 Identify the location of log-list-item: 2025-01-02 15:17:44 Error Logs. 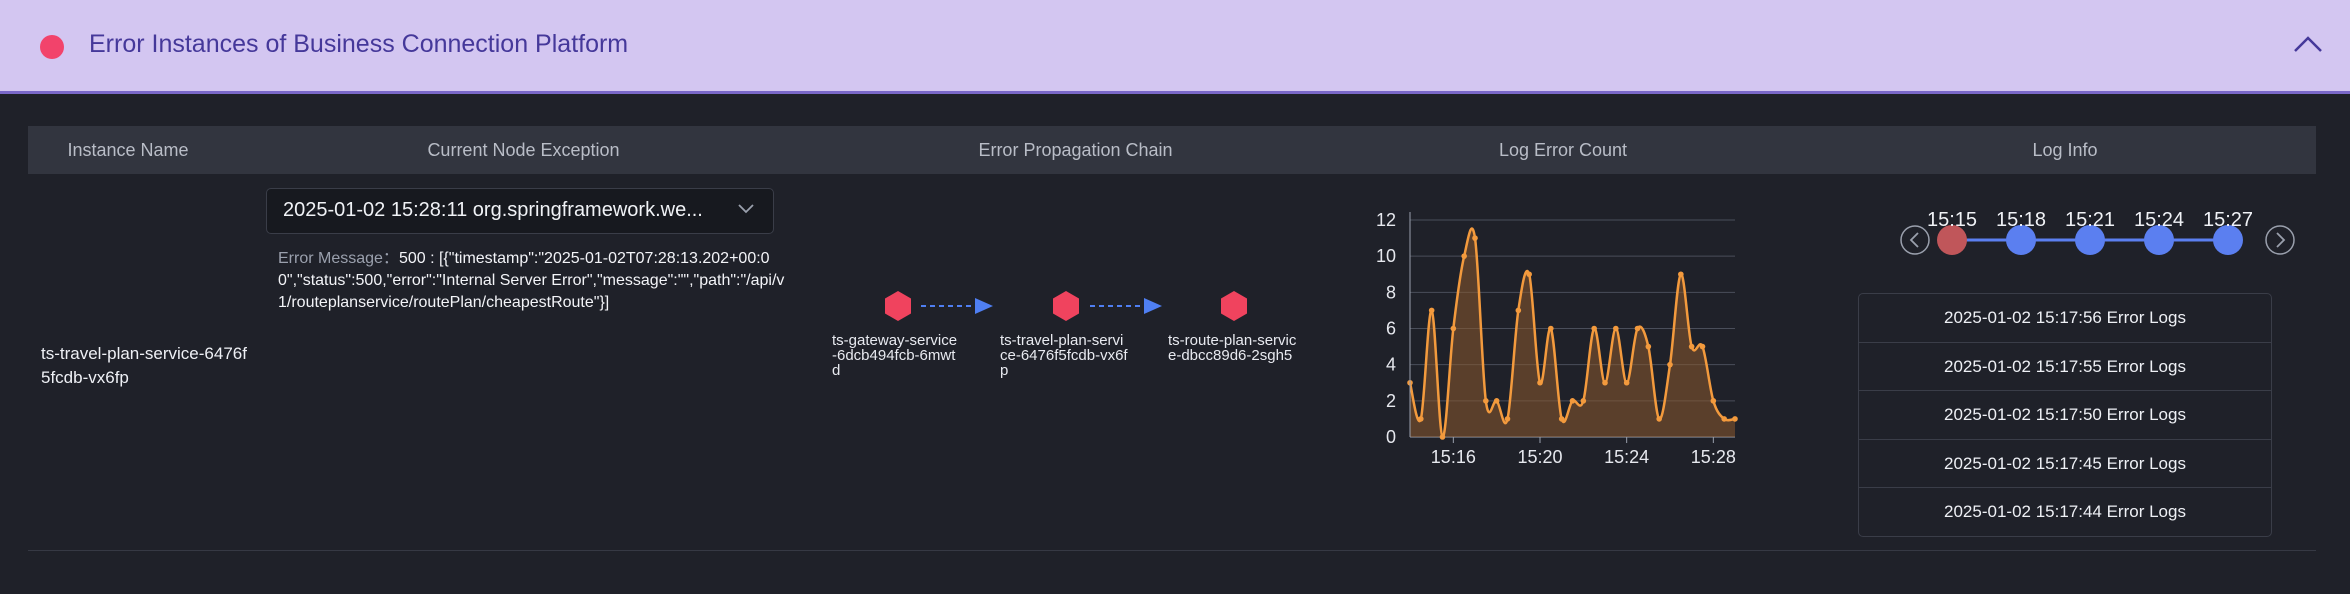
(2065, 512).